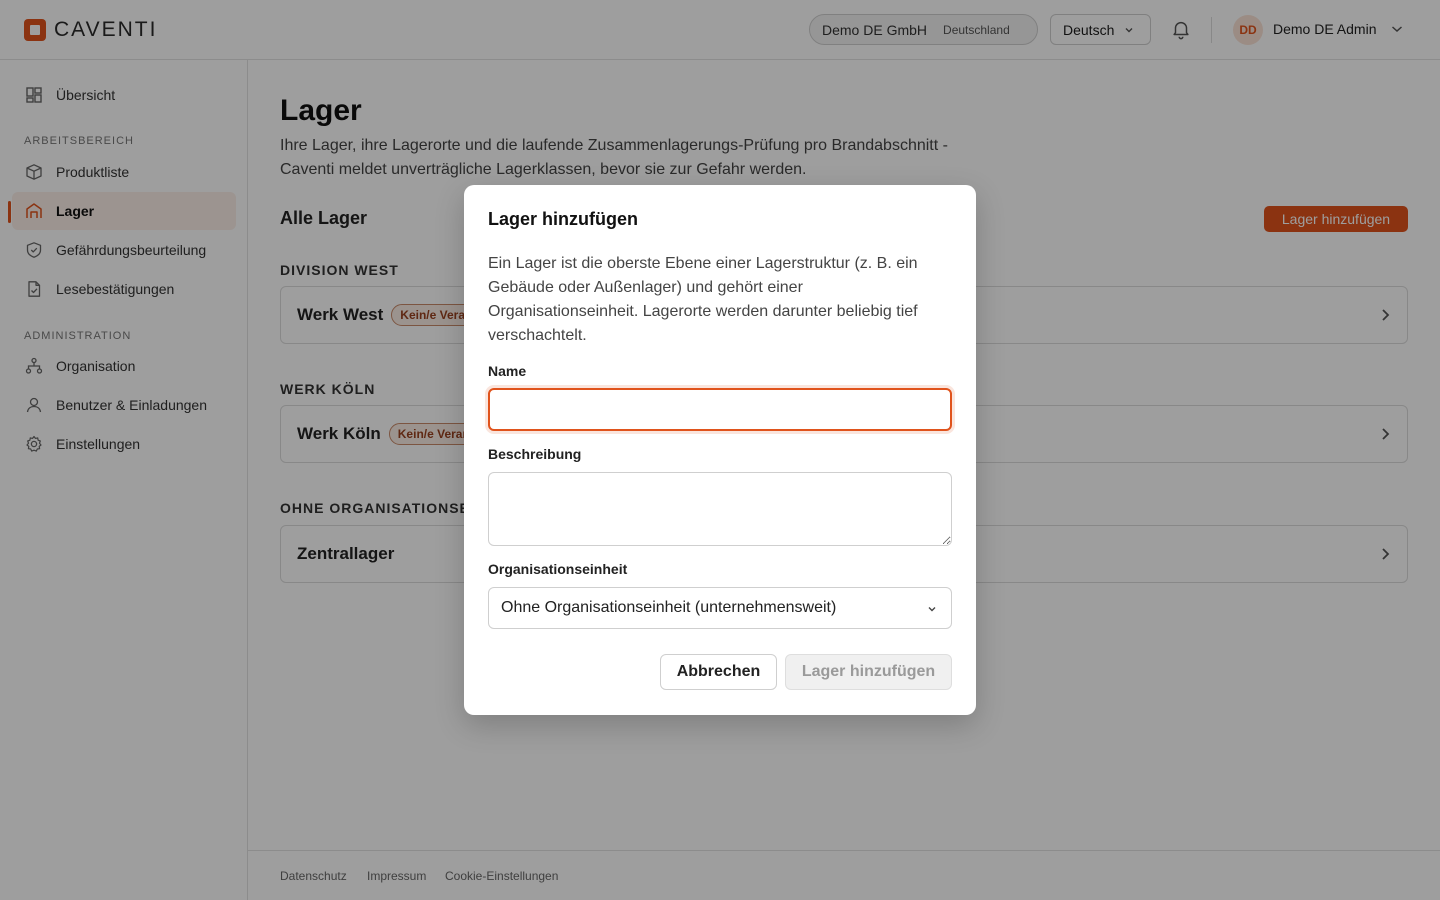 This screenshot has width=1440, height=900. What do you see at coordinates (932, 609) in the screenshot?
I see `chevron-down-icon` at bounding box center [932, 609].